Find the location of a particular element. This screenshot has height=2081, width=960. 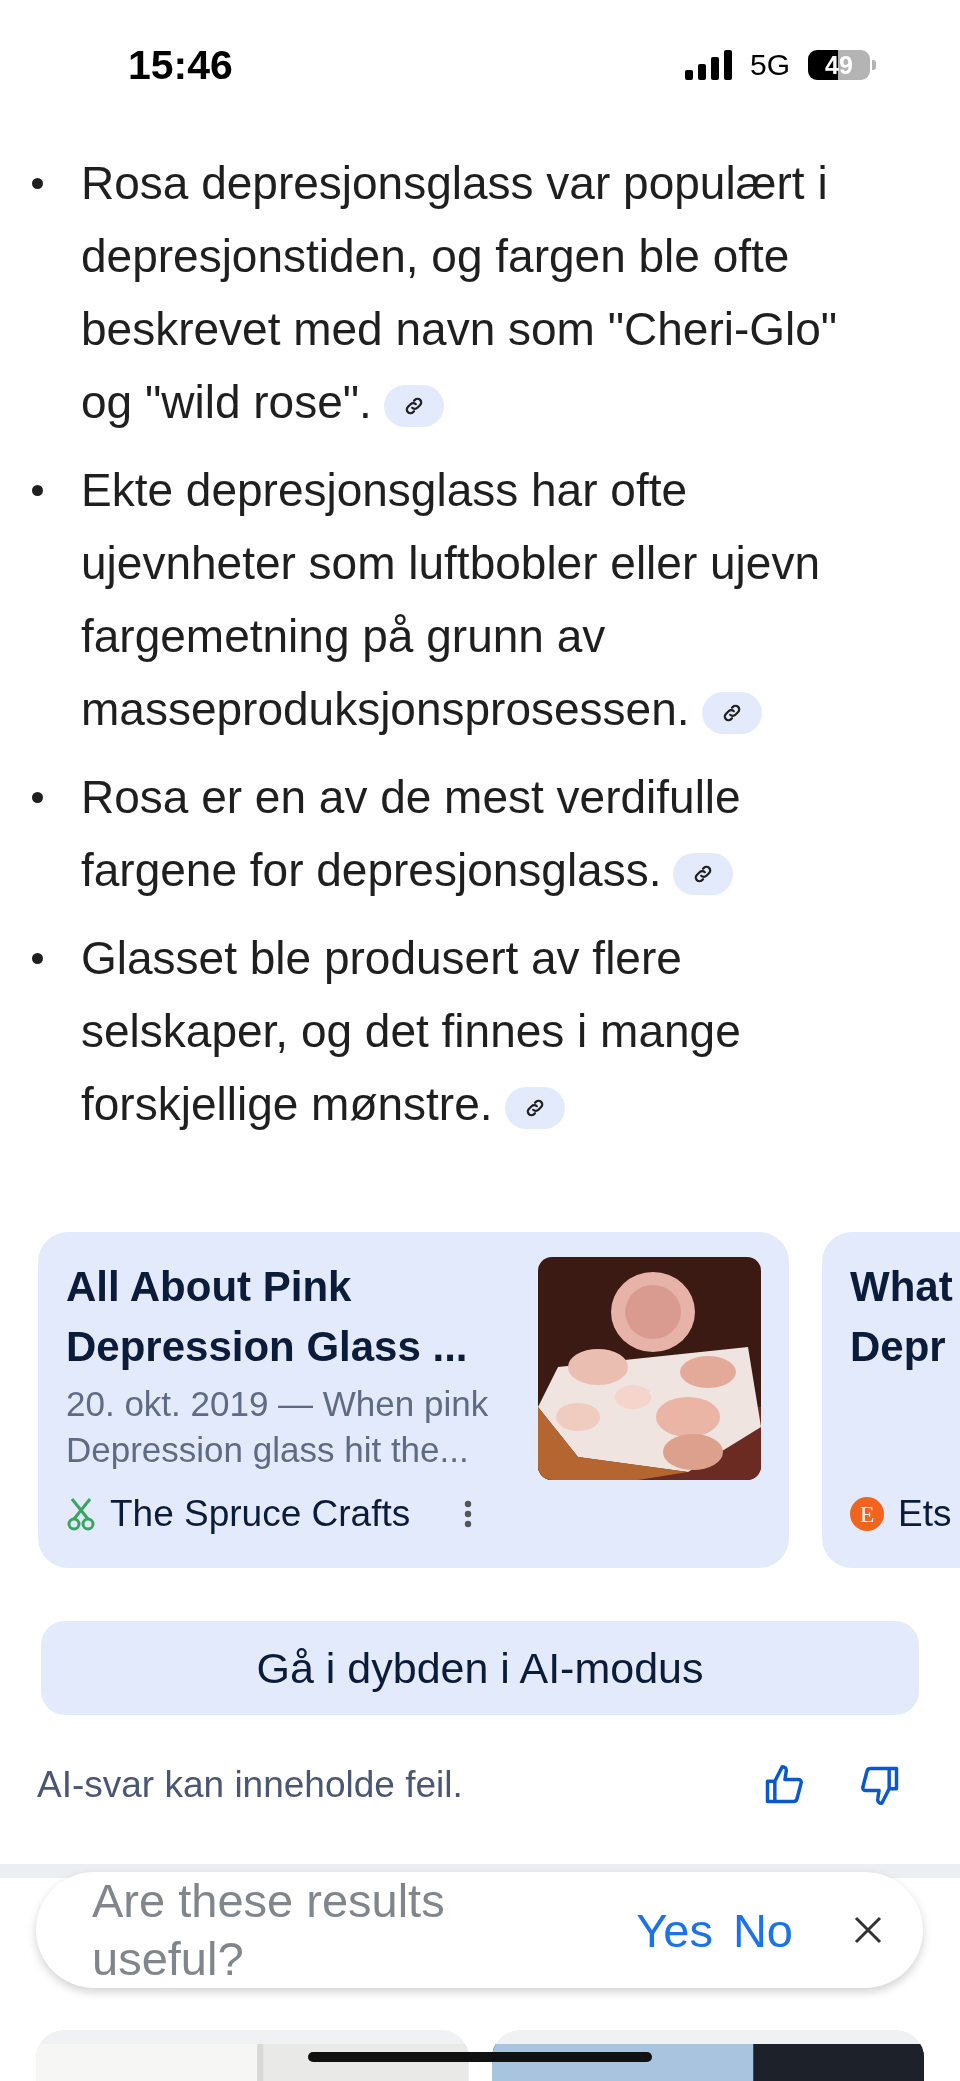

card-source: Ets is located at coordinates (925, 1514).